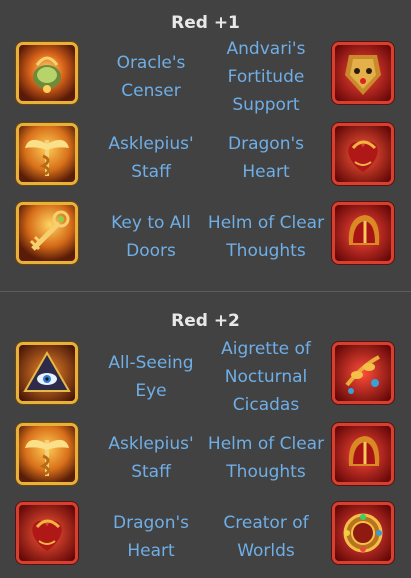 The width and height of the screenshot is (411, 578). I want to click on artifact-name: Oracle's Censer, so click(151, 77).